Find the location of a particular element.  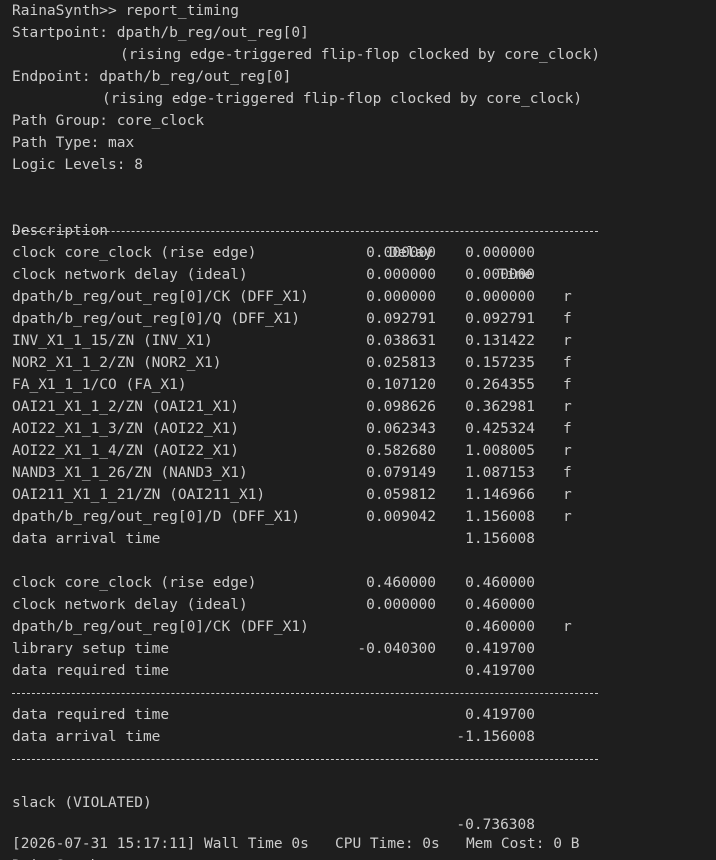

row-time: 0.131422 is located at coordinates (500, 341).